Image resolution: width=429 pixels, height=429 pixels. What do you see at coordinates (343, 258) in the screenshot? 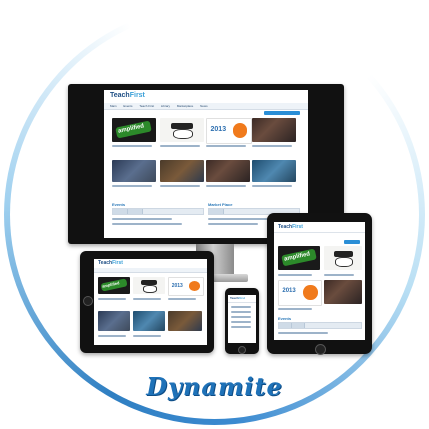
I see `portrait-sketch-tile` at bounding box center [343, 258].